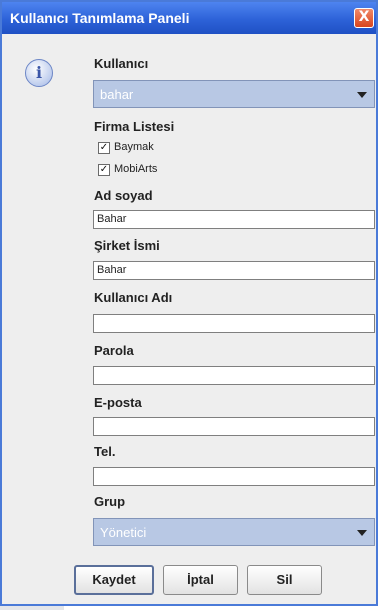 The height and width of the screenshot is (610, 383). Describe the element at coordinates (121, 63) in the screenshot. I see `user-label: Kullanıcı` at that location.